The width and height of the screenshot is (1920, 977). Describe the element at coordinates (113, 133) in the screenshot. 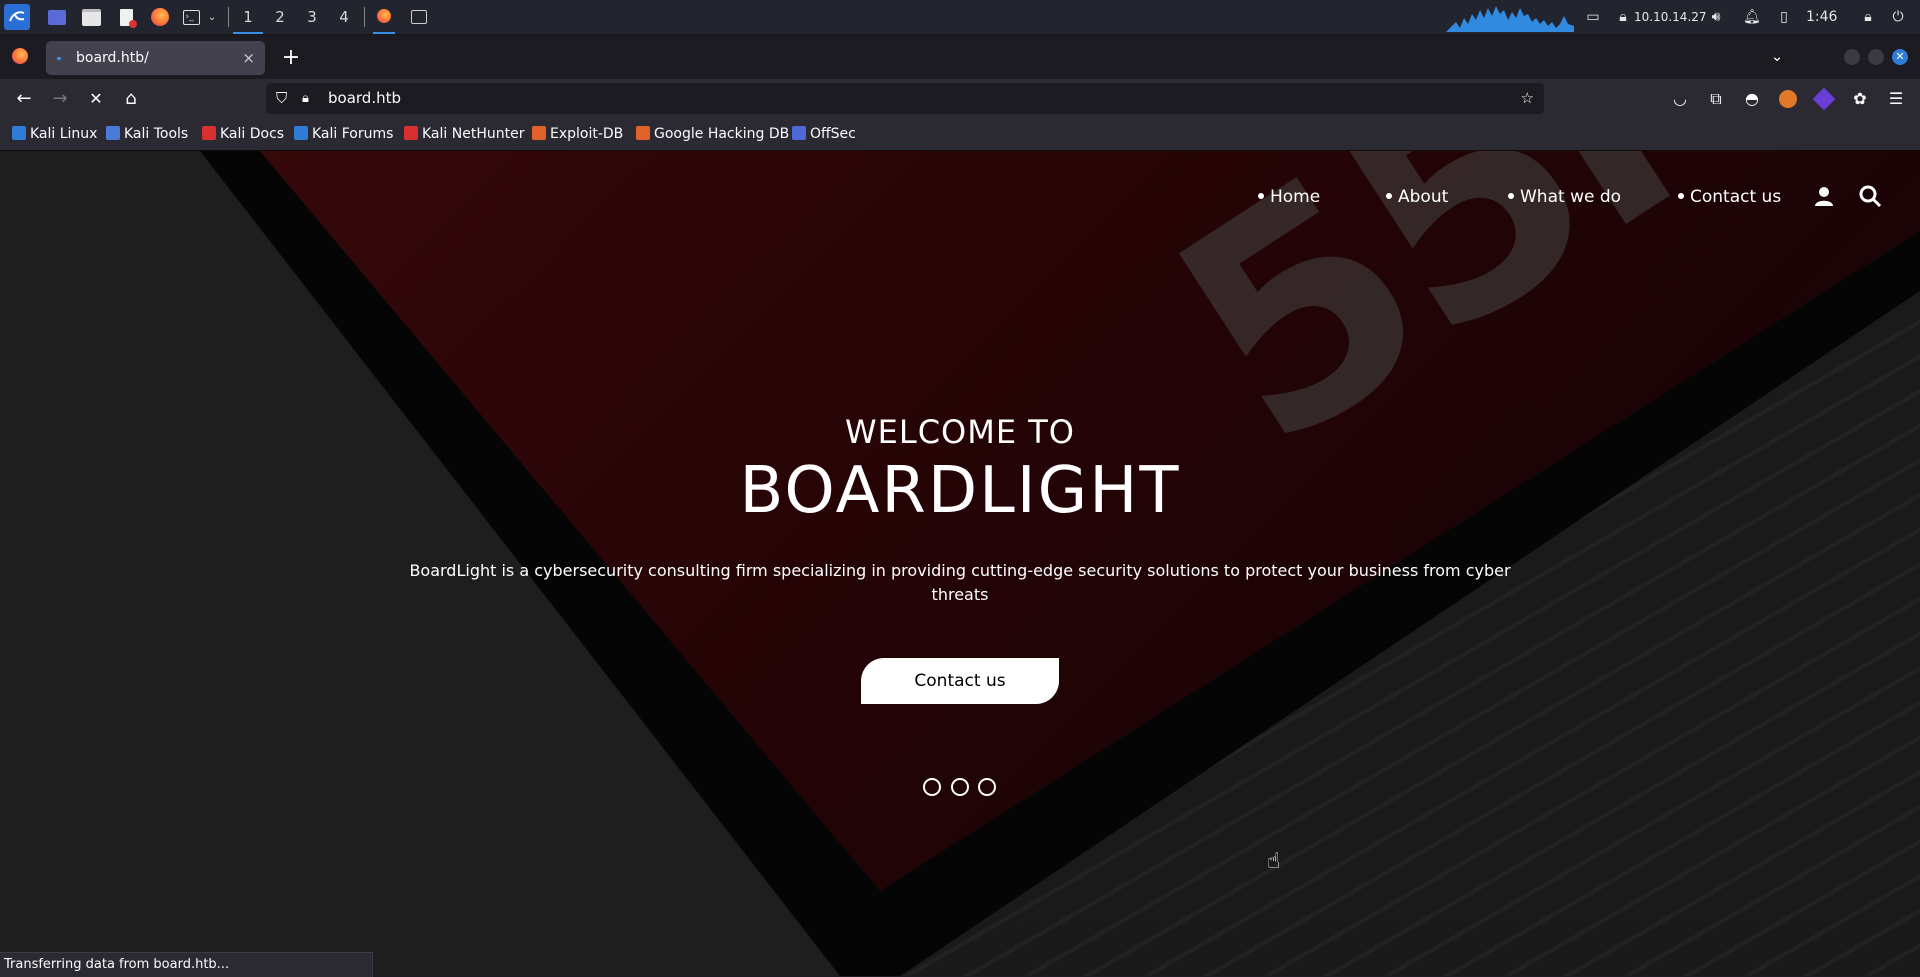

I see `kali-tools-icon` at that location.